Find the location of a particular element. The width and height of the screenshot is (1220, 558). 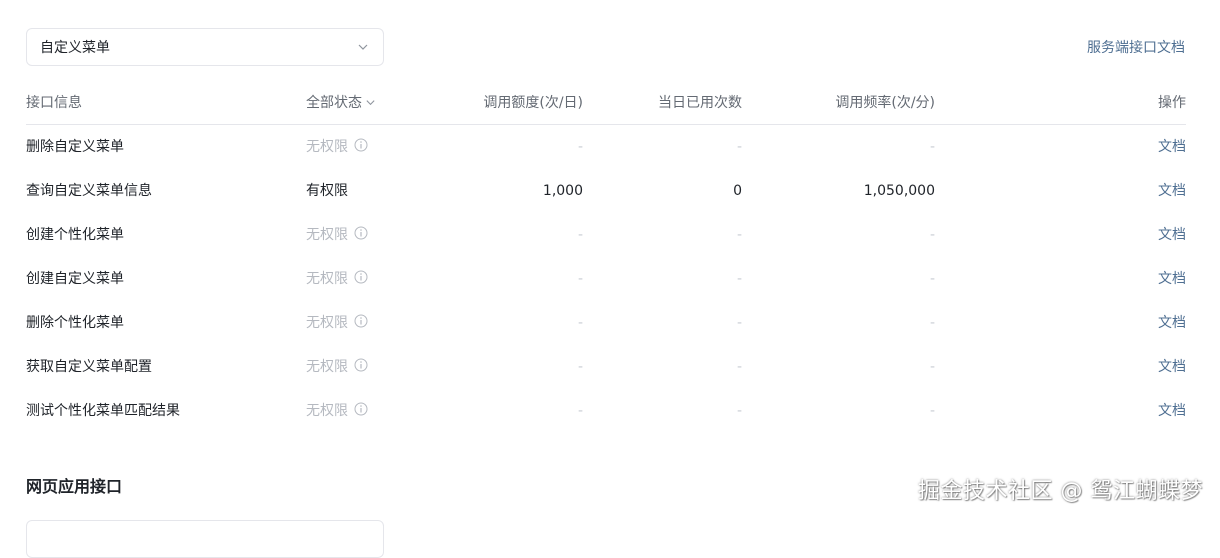

table-row: 创建个性化菜单 无权限 - - - 文档 is located at coordinates (606, 235).